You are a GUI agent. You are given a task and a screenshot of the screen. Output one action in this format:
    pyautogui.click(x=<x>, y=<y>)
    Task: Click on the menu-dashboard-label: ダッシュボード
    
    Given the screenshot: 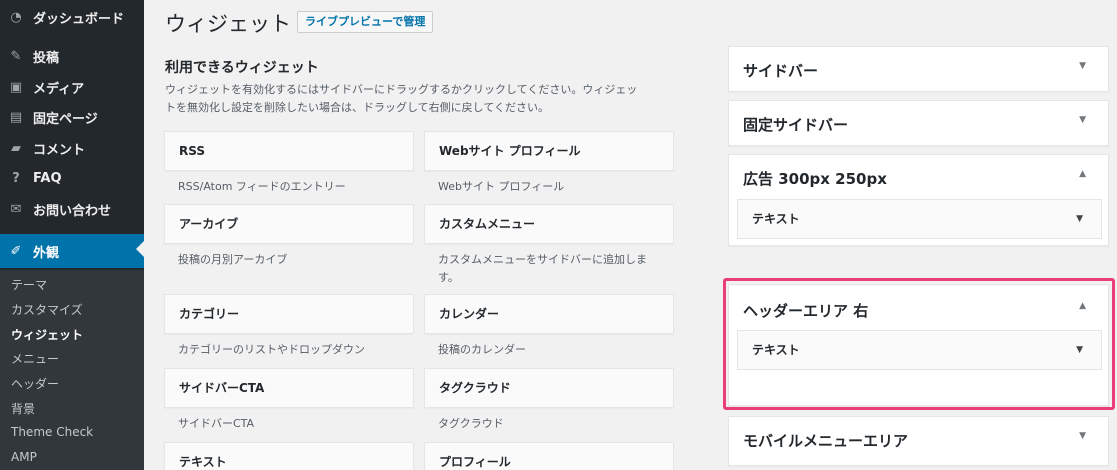 What is the action you would take?
    pyautogui.click(x=79, y=19)
    